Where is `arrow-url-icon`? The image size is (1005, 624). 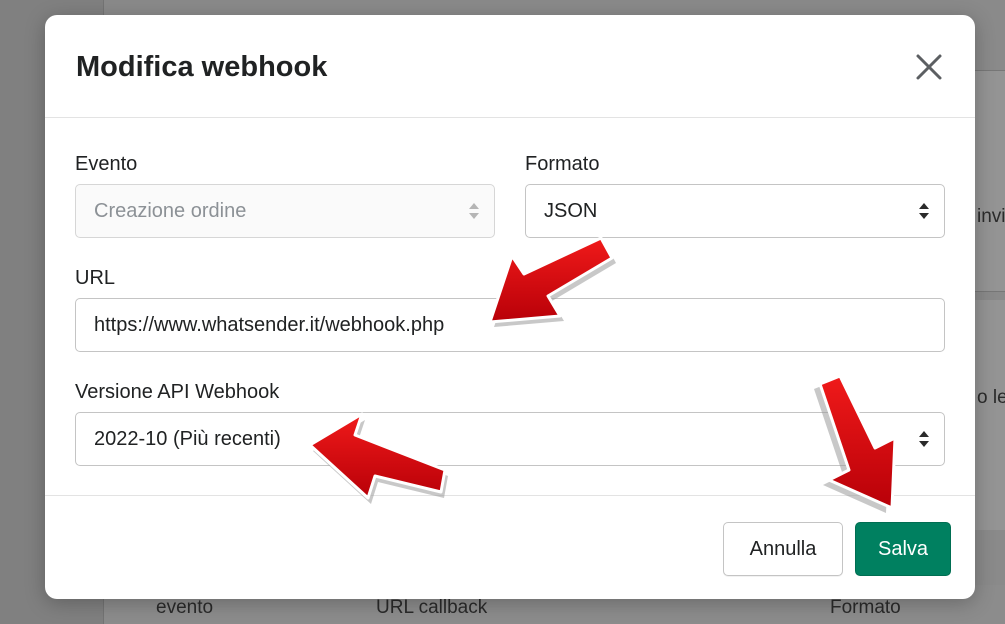 arrow-url-icon is located at coordinates (552, 281).